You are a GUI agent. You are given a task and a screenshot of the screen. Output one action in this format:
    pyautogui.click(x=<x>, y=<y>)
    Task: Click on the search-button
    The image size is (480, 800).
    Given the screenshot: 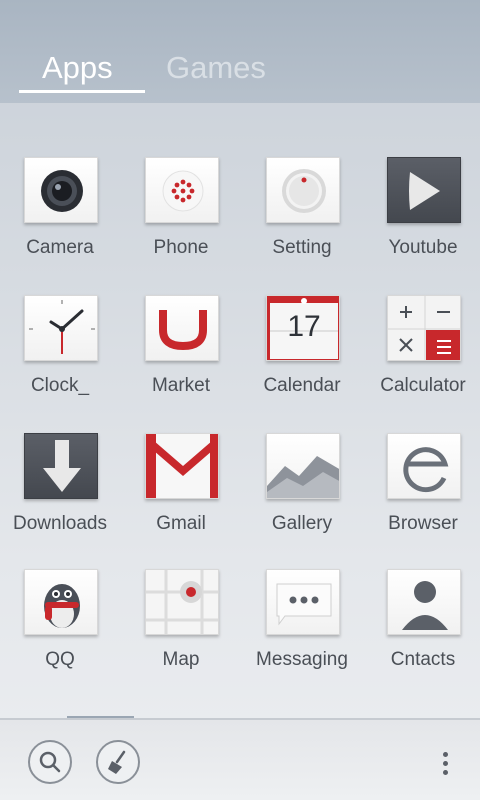 What is the action you would take?
    pyautogui.click(x=50, y=762)
    